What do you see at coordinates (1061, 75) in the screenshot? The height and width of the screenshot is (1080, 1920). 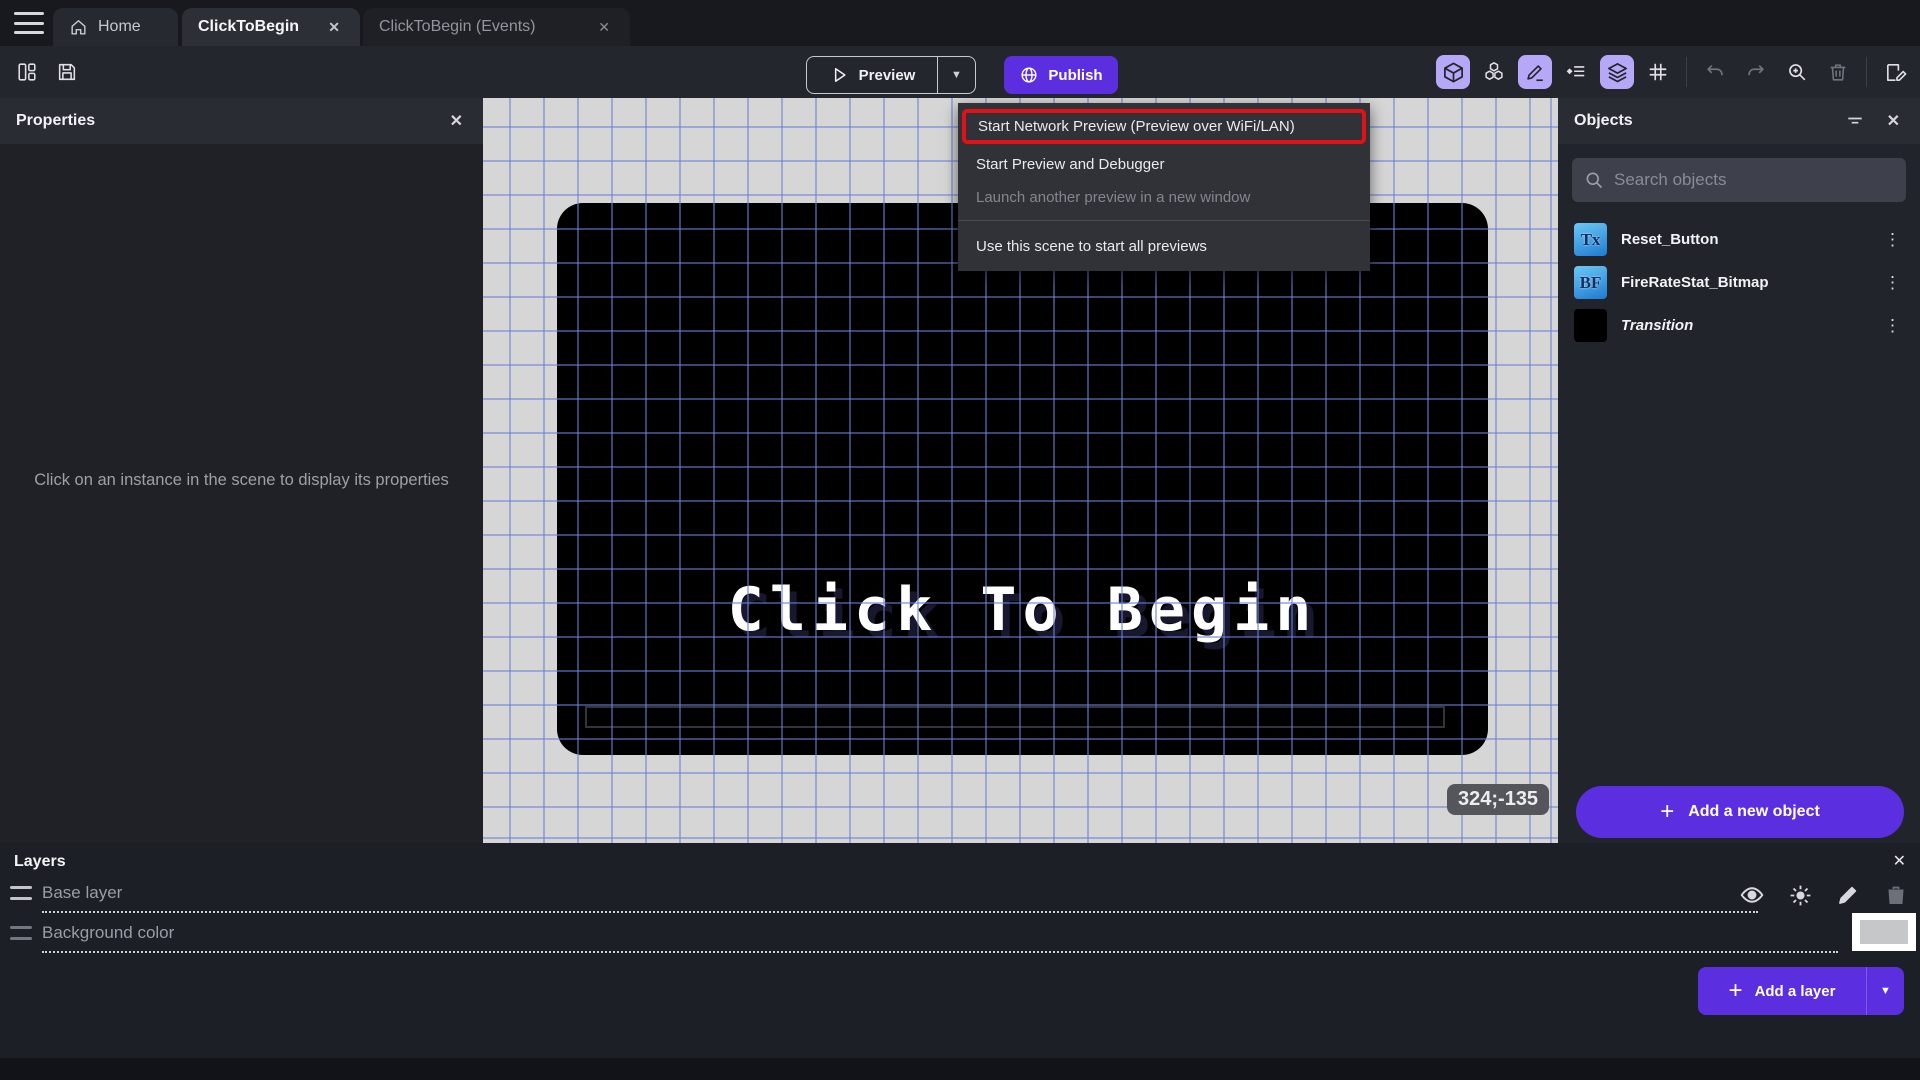 I see `publish-button: Publish` at bounding box center [1061, 75].